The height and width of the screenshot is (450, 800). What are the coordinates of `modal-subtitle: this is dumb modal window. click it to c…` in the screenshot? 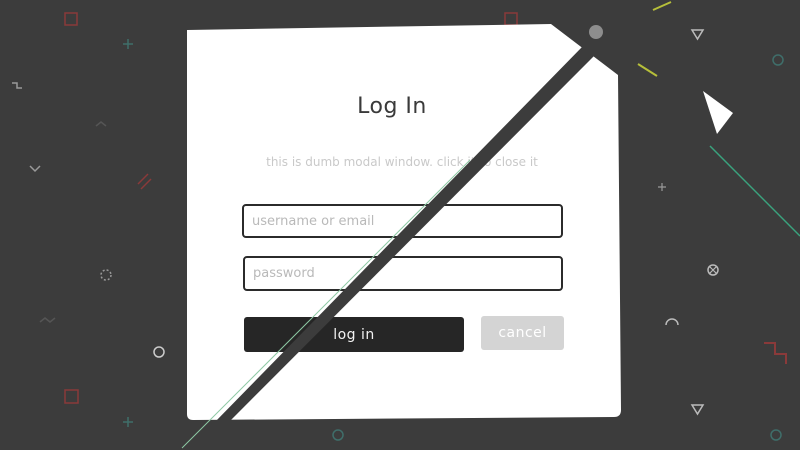 It's located at (402, 162).